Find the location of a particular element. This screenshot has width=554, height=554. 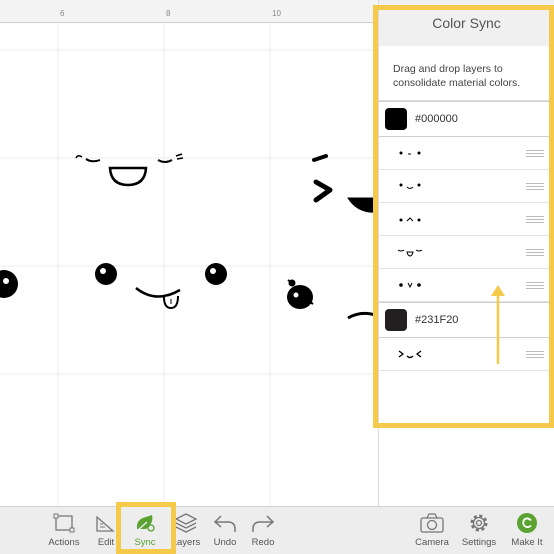

edit-button: Edit is located at coordinates (106, 529).